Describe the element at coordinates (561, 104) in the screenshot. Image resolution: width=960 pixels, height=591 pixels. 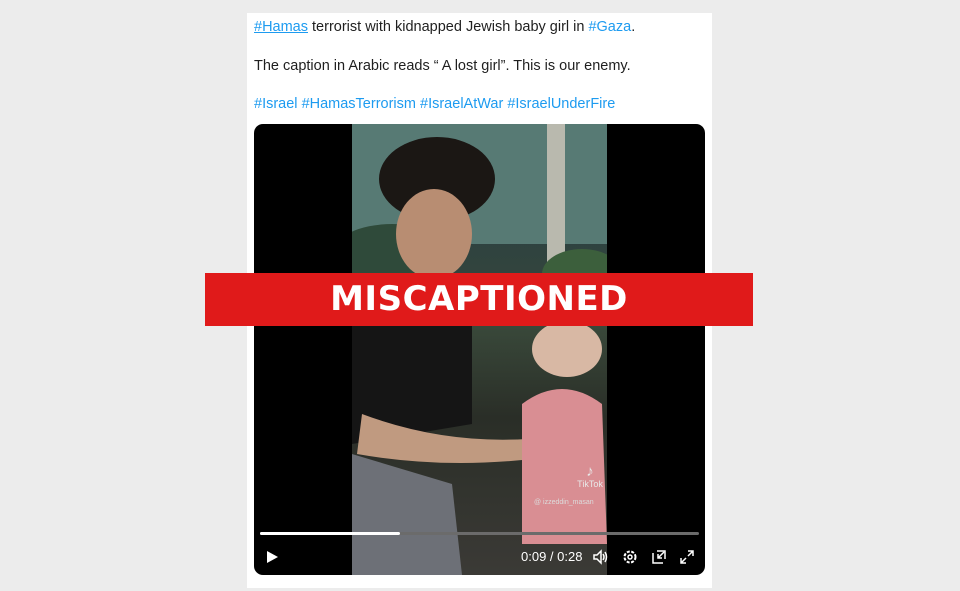
I see `hashtag-israelunderfire: #IsraelUnderFire` at that location.